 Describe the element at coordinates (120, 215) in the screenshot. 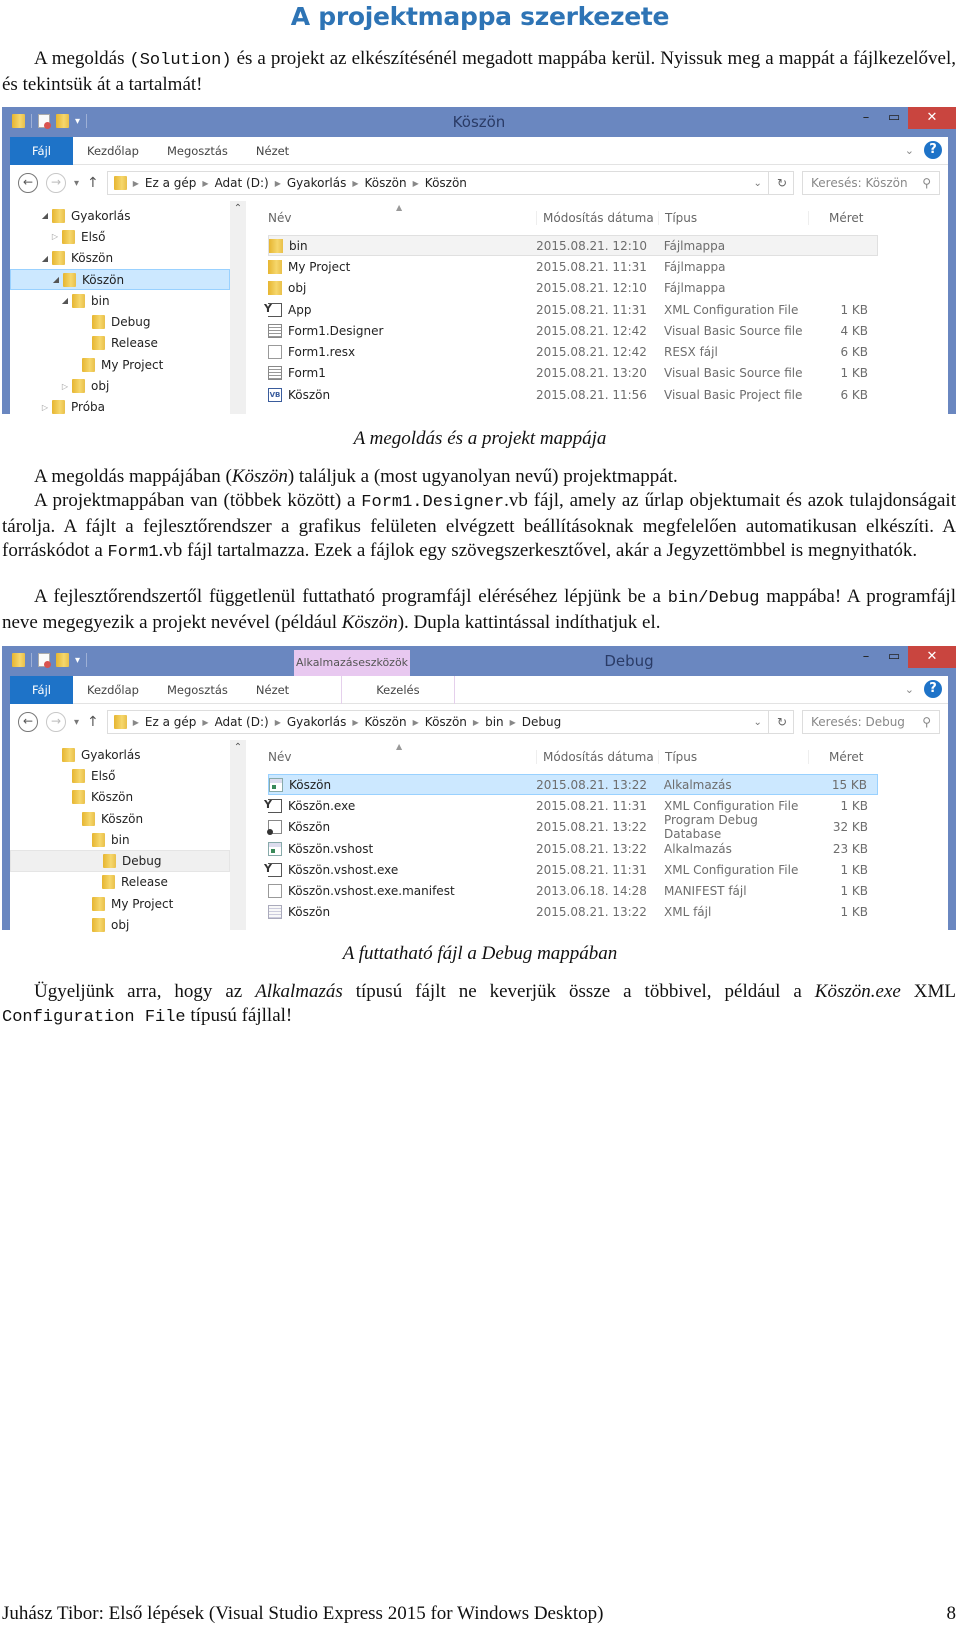

I see `tree-item: ◢ Gyakorlás` at that location.